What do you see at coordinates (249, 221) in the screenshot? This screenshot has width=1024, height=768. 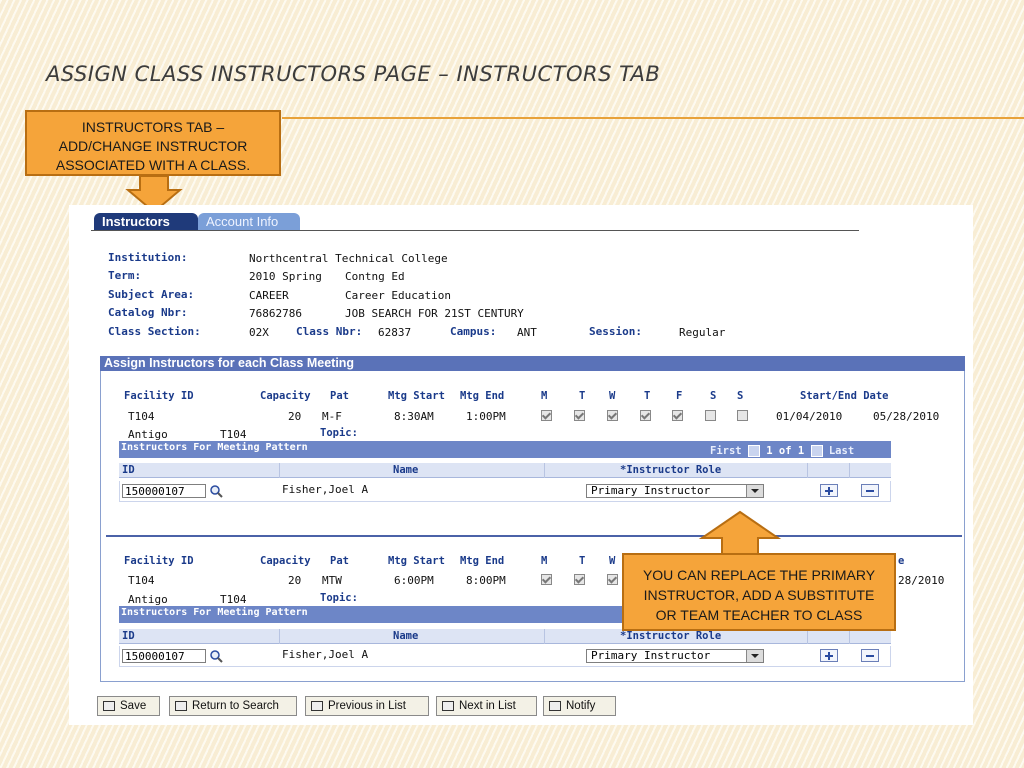 I see `tab-account-info: Account Info` at bounding box center [249, 221].